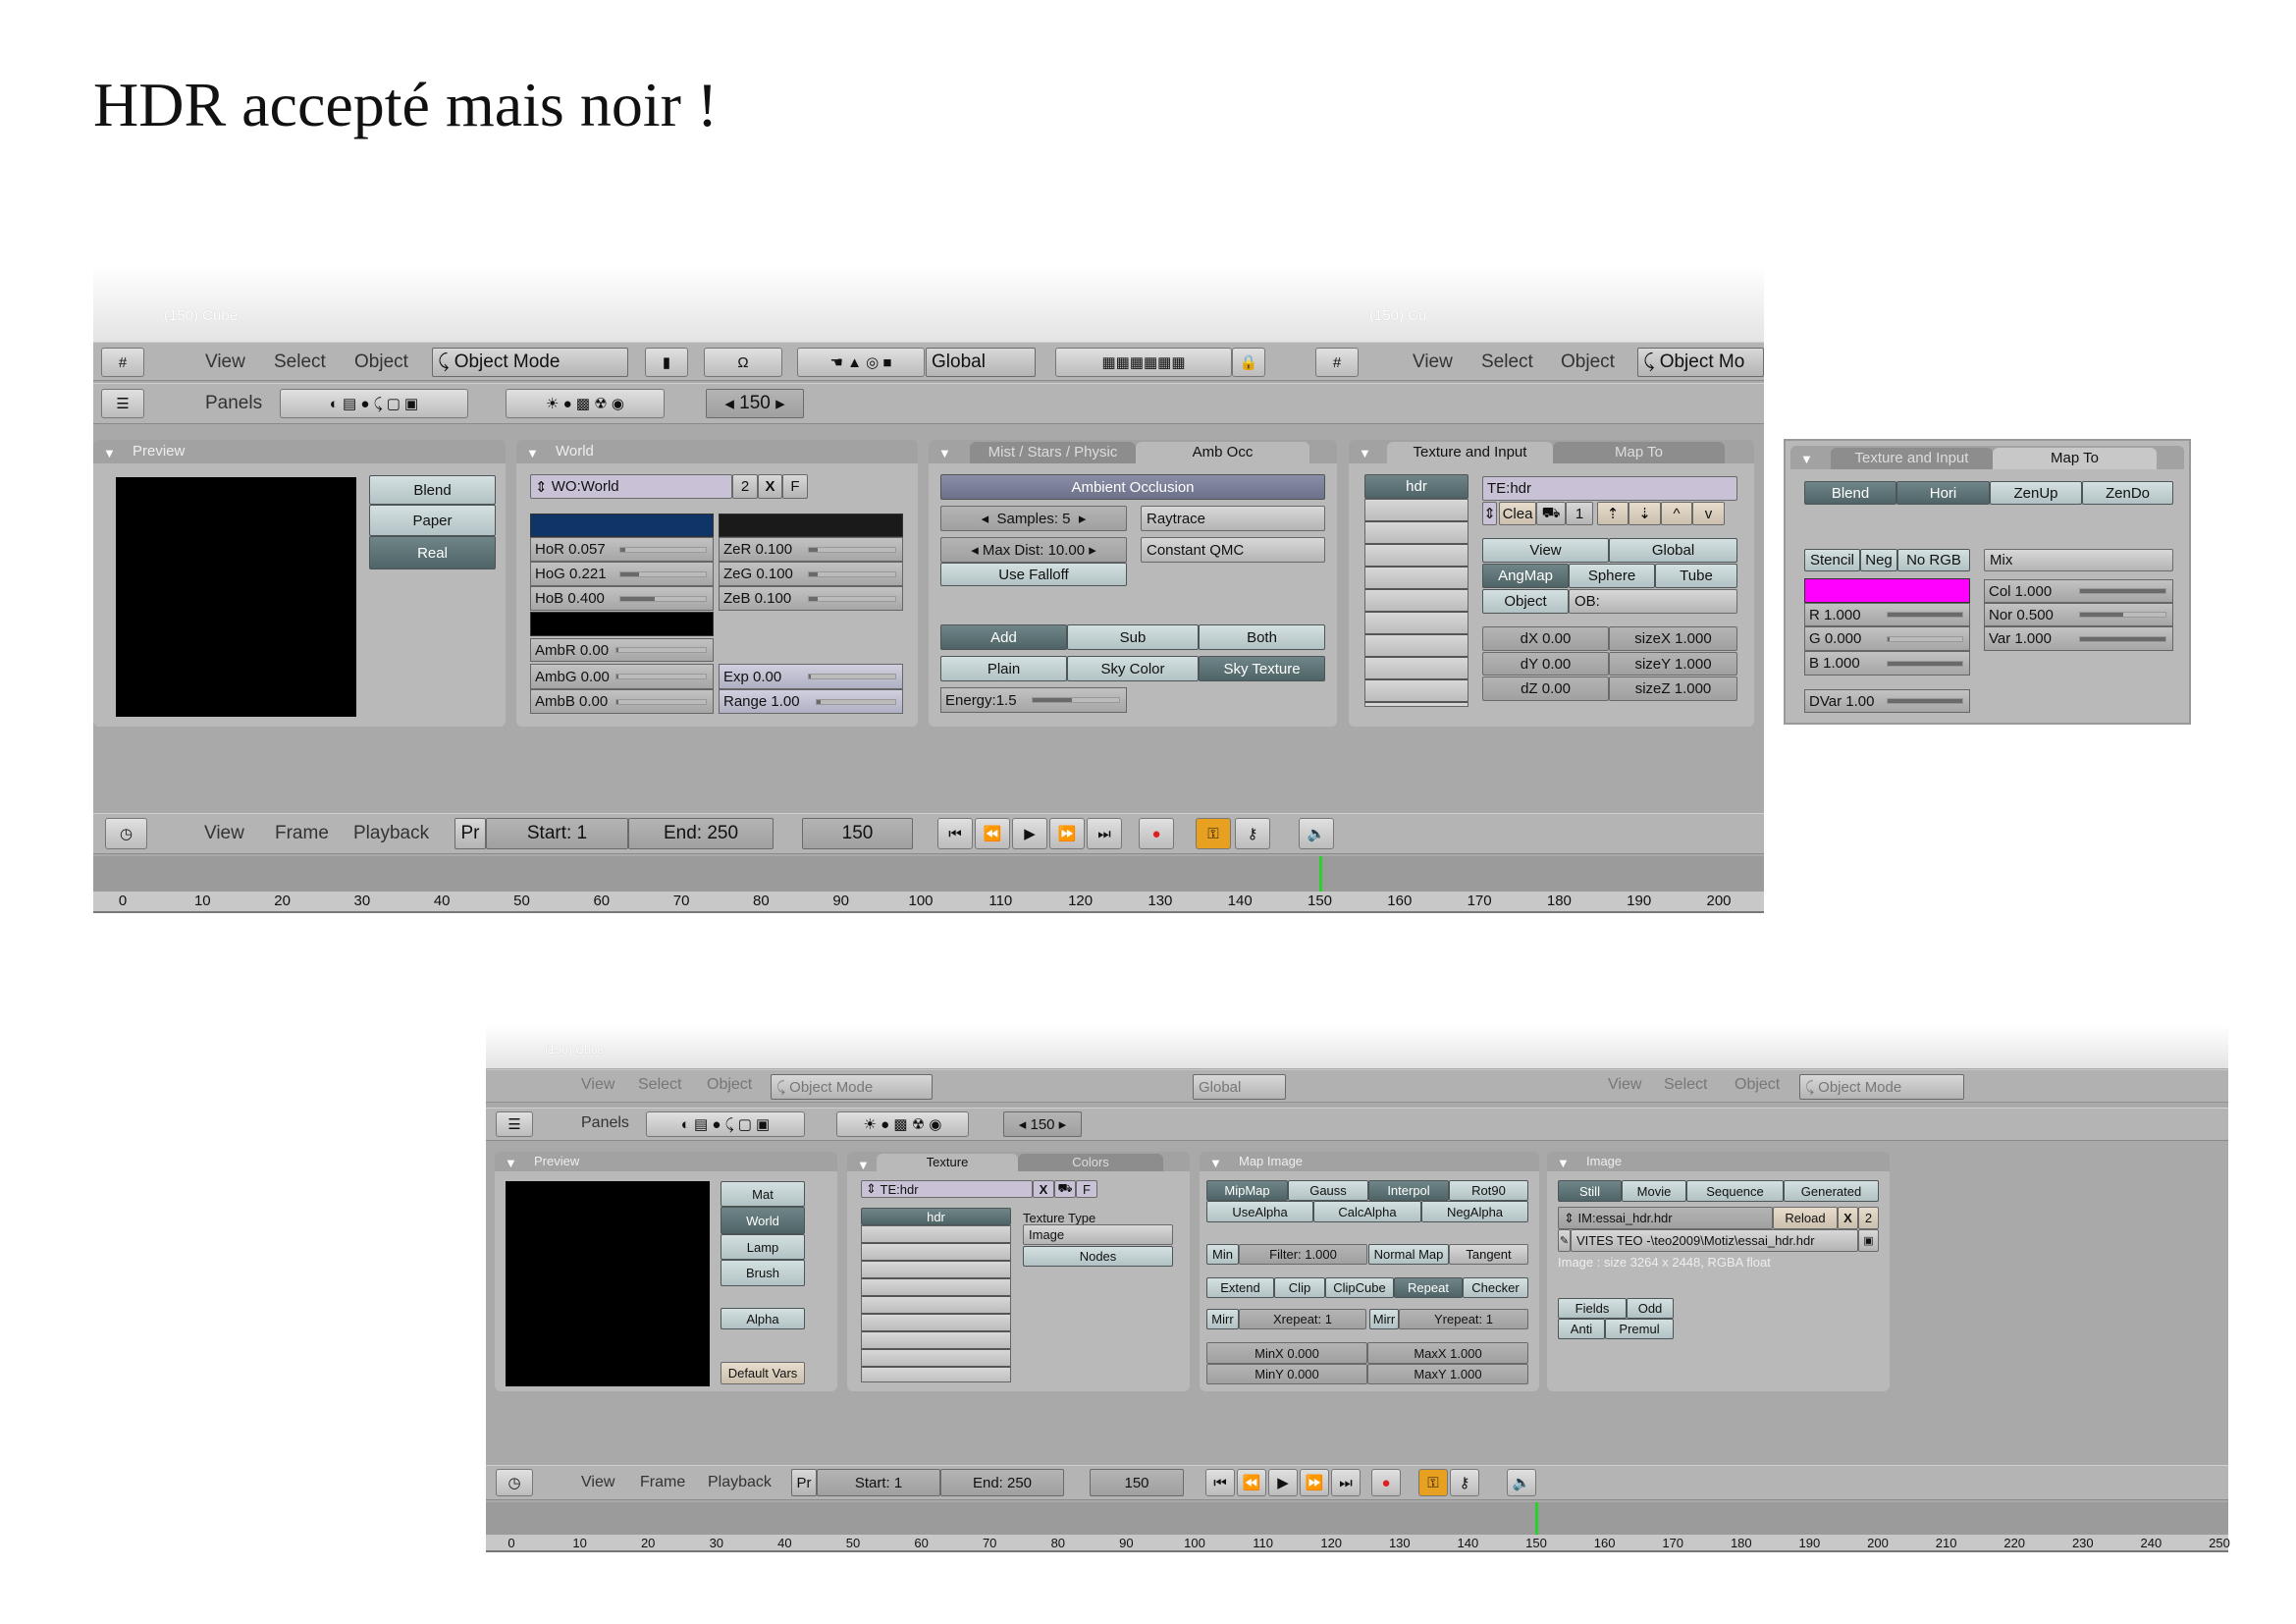 The image size is (2296, 1624). Describe the element at coordinates (1248, 362) in the screenshot. I see `lock-icon: 🔒` at that location.